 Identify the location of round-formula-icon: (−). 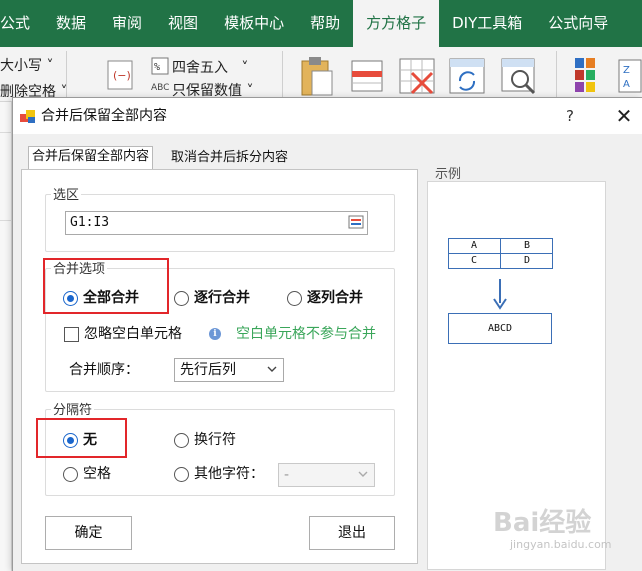
(121, 74).